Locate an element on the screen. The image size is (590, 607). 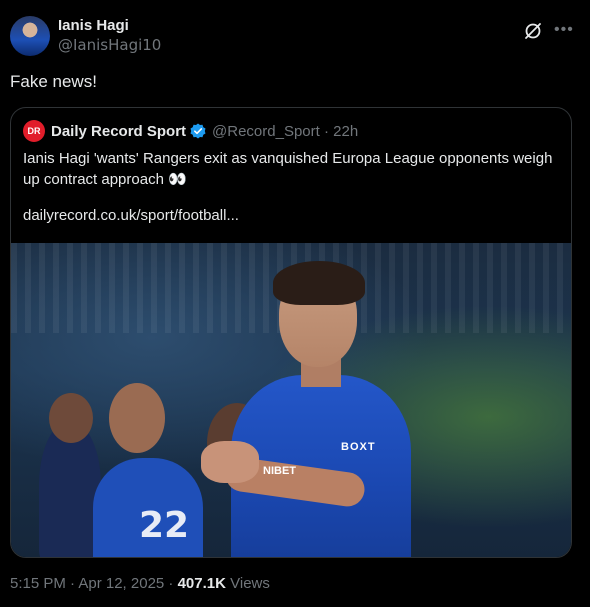
quoted-author-avatar: DR is located at coordinates (34, 131).